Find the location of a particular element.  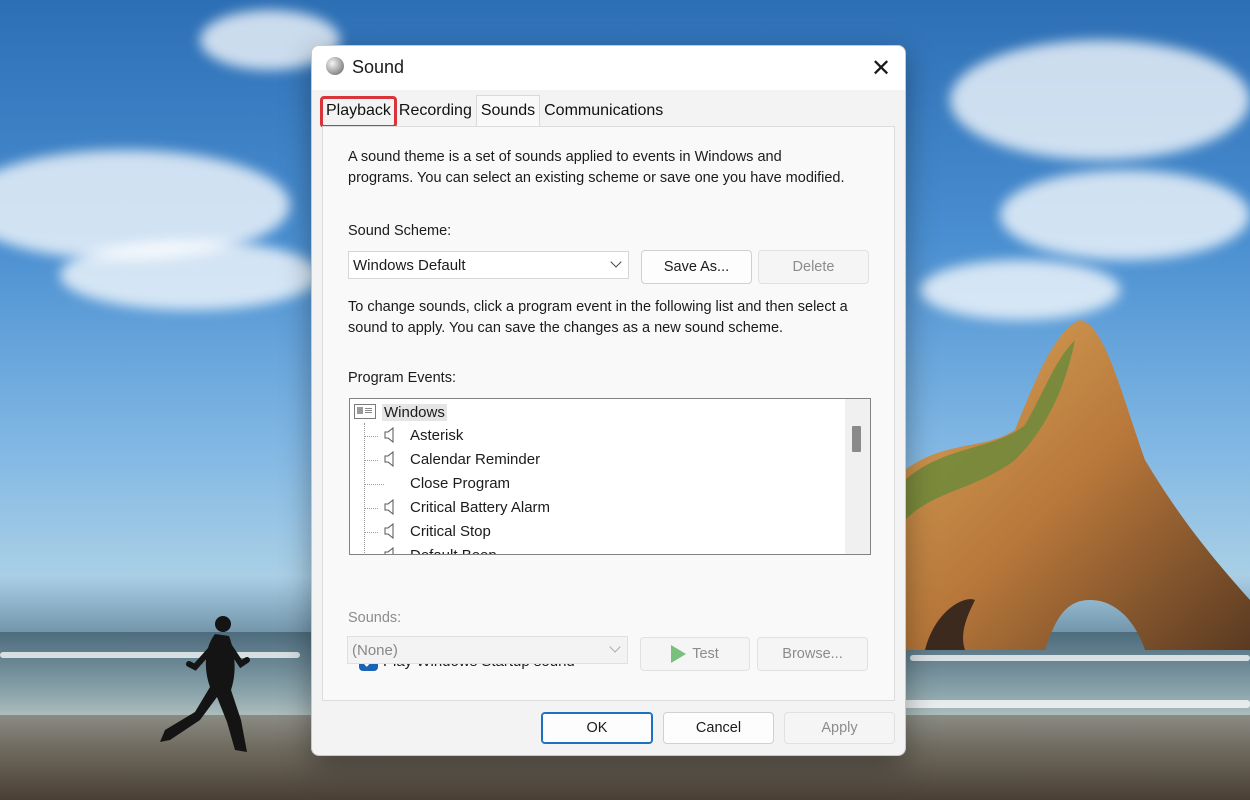

runner-silhouette is located at coordinates (205, 684).